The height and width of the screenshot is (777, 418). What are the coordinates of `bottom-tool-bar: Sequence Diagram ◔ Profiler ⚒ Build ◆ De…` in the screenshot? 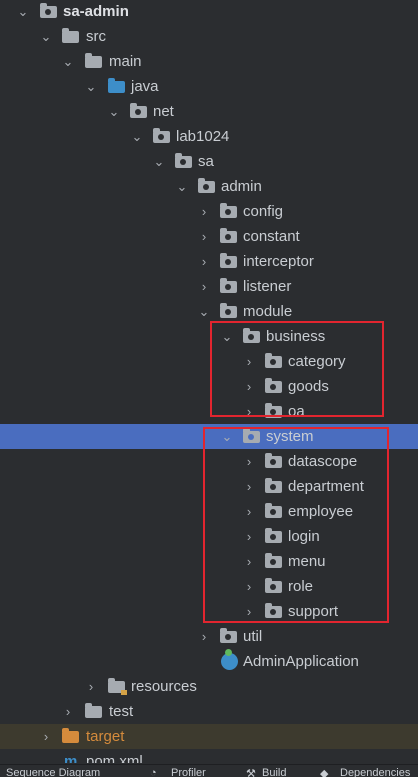 It's located at (209, 770).